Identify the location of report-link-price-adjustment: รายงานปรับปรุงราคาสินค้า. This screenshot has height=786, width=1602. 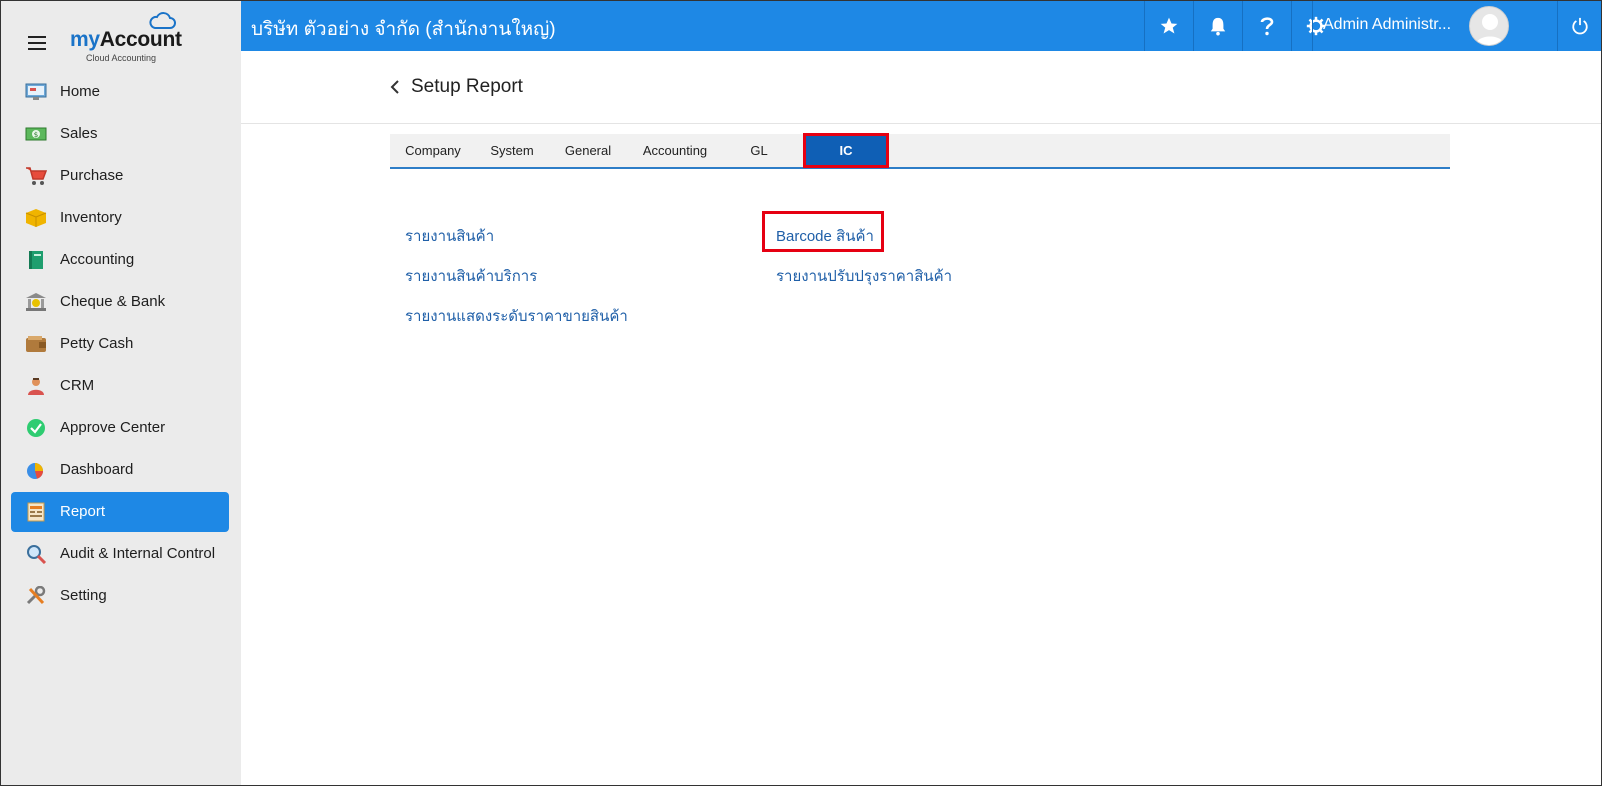
(864, 276).